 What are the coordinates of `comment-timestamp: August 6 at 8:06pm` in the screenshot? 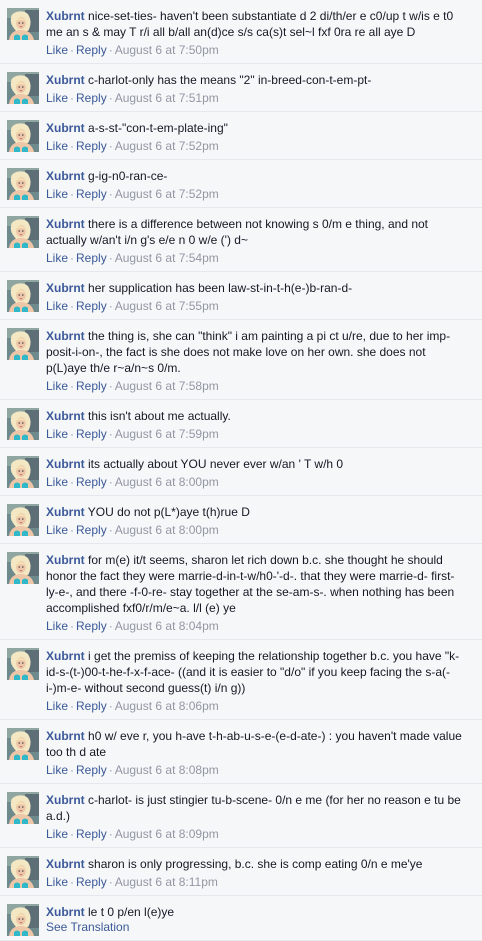 It's located at (167, 706).